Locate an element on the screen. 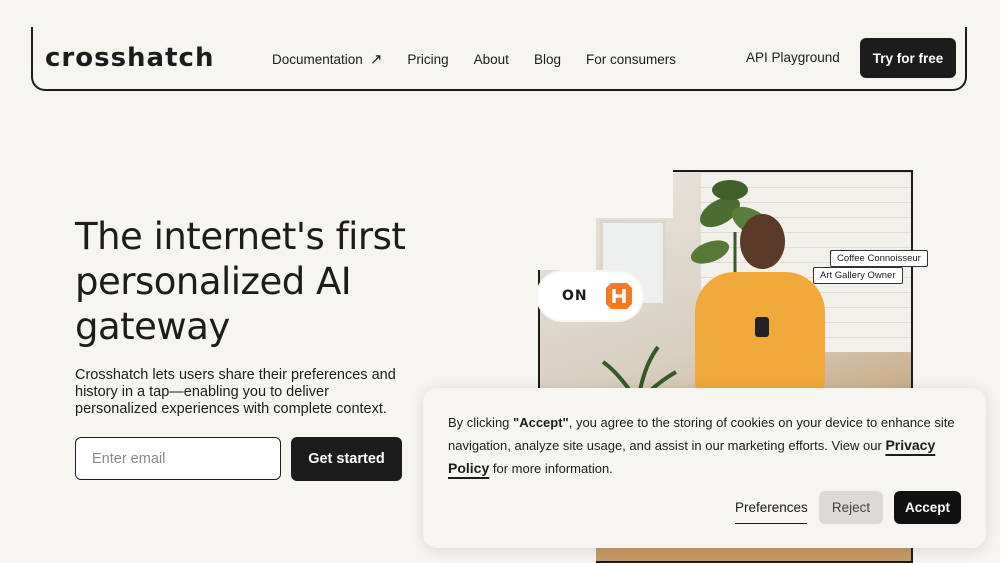 Image resolution: width=1000 pixels, height=563 pixels. nav-link-for-consumers: For consumers is located at coordinates (631, 59).